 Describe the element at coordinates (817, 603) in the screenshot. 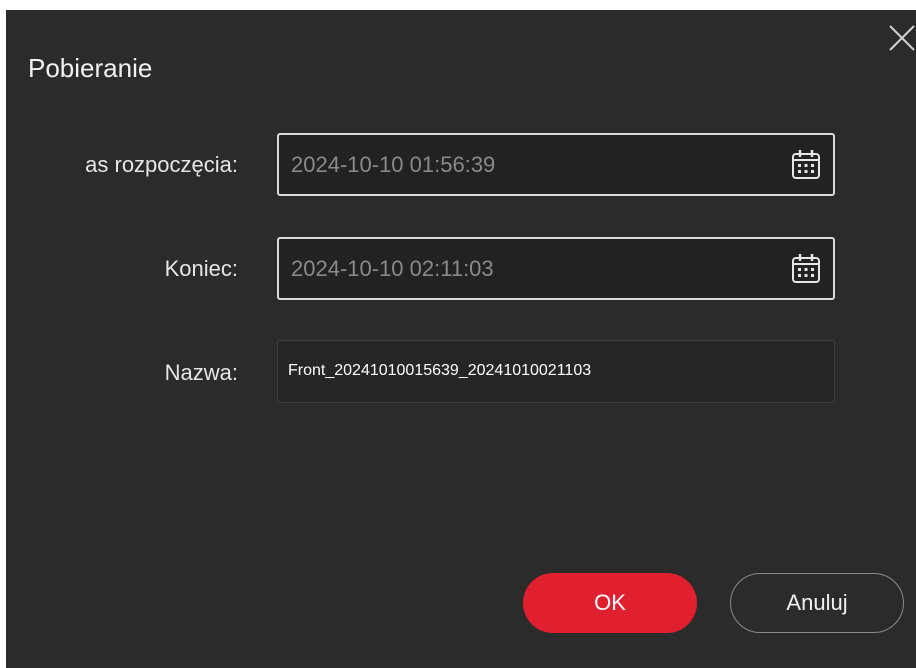

I see `cancel-button: Anuluj` at that location.